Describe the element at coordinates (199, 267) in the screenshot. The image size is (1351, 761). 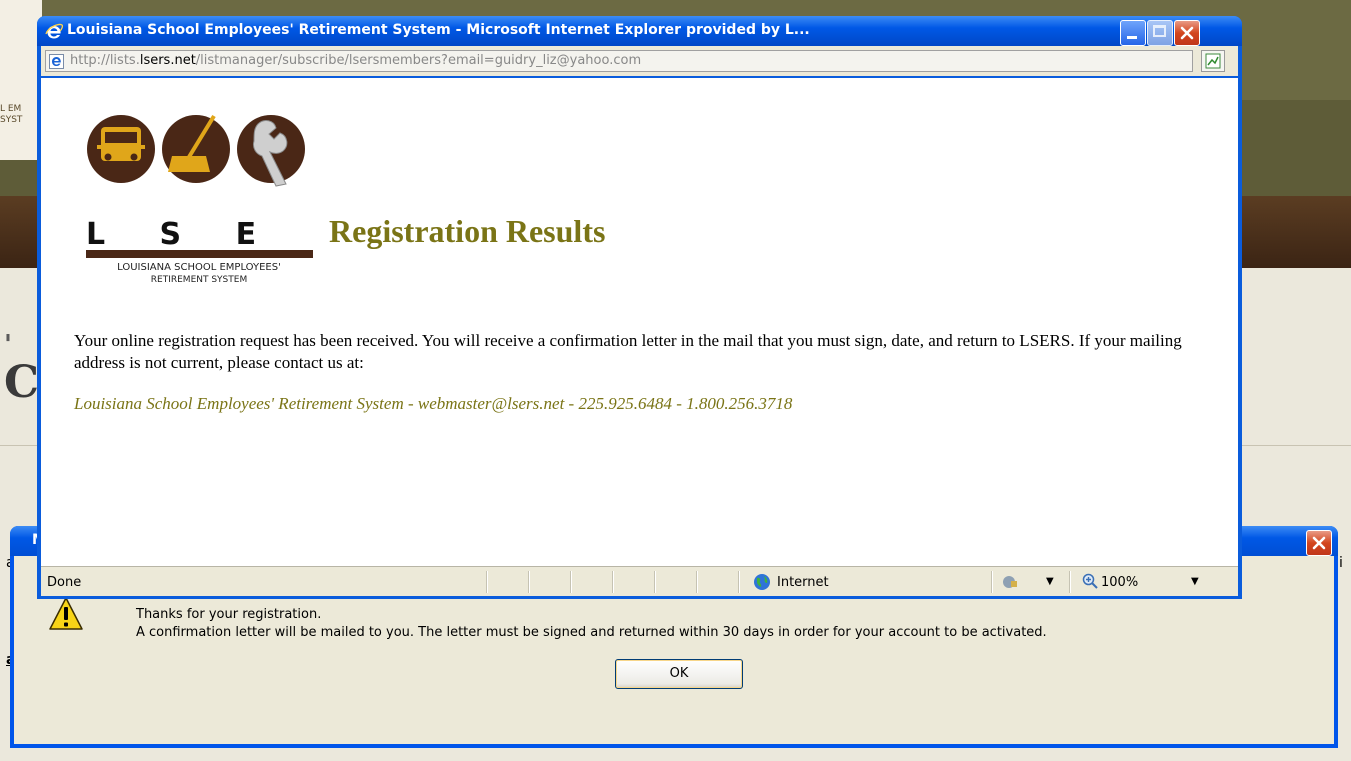
I see `logo-caption: LOUISIANA SCHOOL EMPLOYEES'` at that location.